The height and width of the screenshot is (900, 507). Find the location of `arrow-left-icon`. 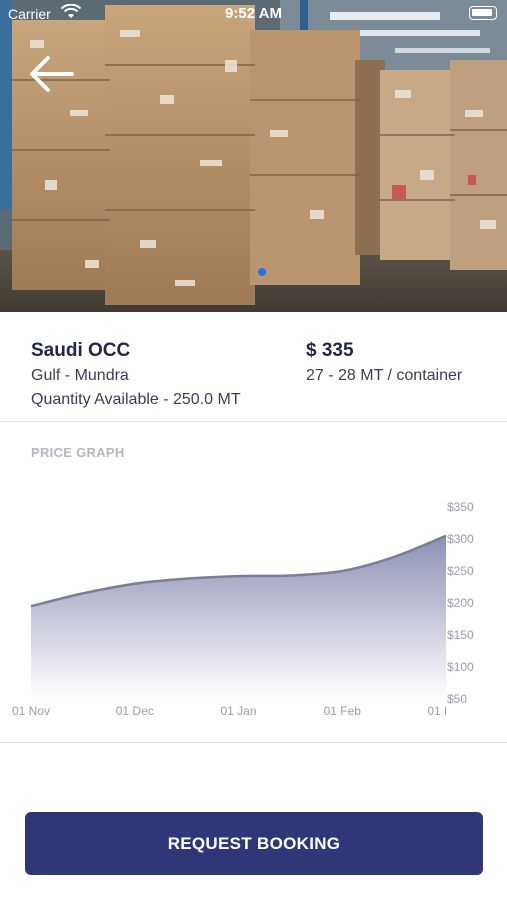

arrow-left-icon is located at coordinates (52, 74).